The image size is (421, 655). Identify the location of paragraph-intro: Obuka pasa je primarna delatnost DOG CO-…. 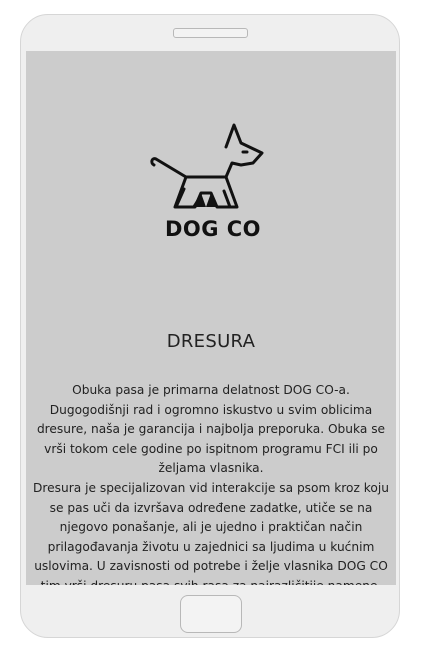
(211, 429).